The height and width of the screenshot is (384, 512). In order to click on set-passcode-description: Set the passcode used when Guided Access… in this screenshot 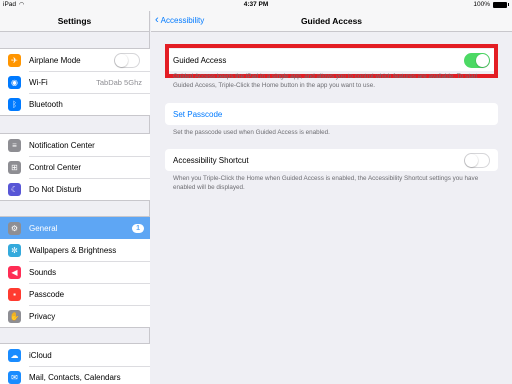, I will do `click(251, 132)`.